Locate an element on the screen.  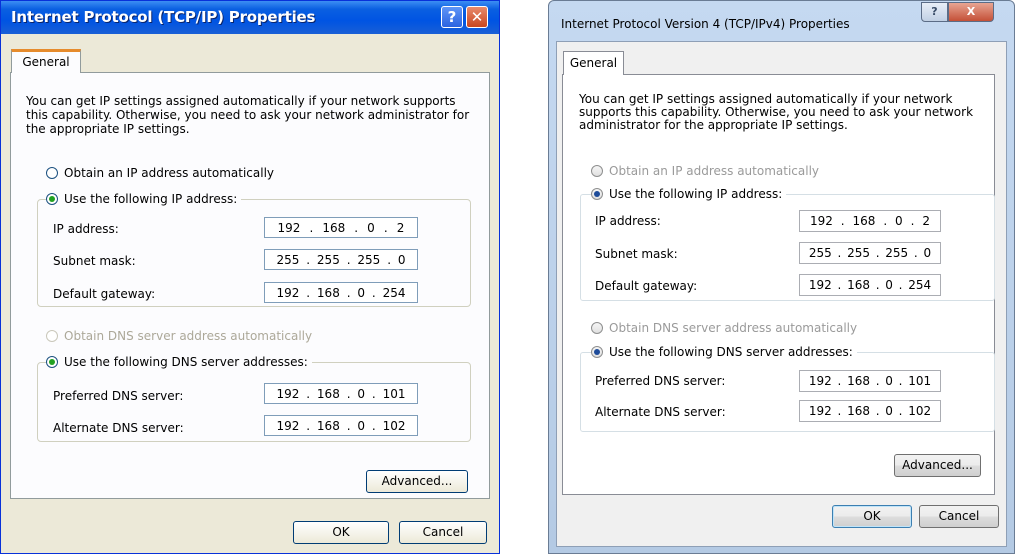
xp-pdns-field: 192. 168. 0. 101 is located at coordinates (341, 393).